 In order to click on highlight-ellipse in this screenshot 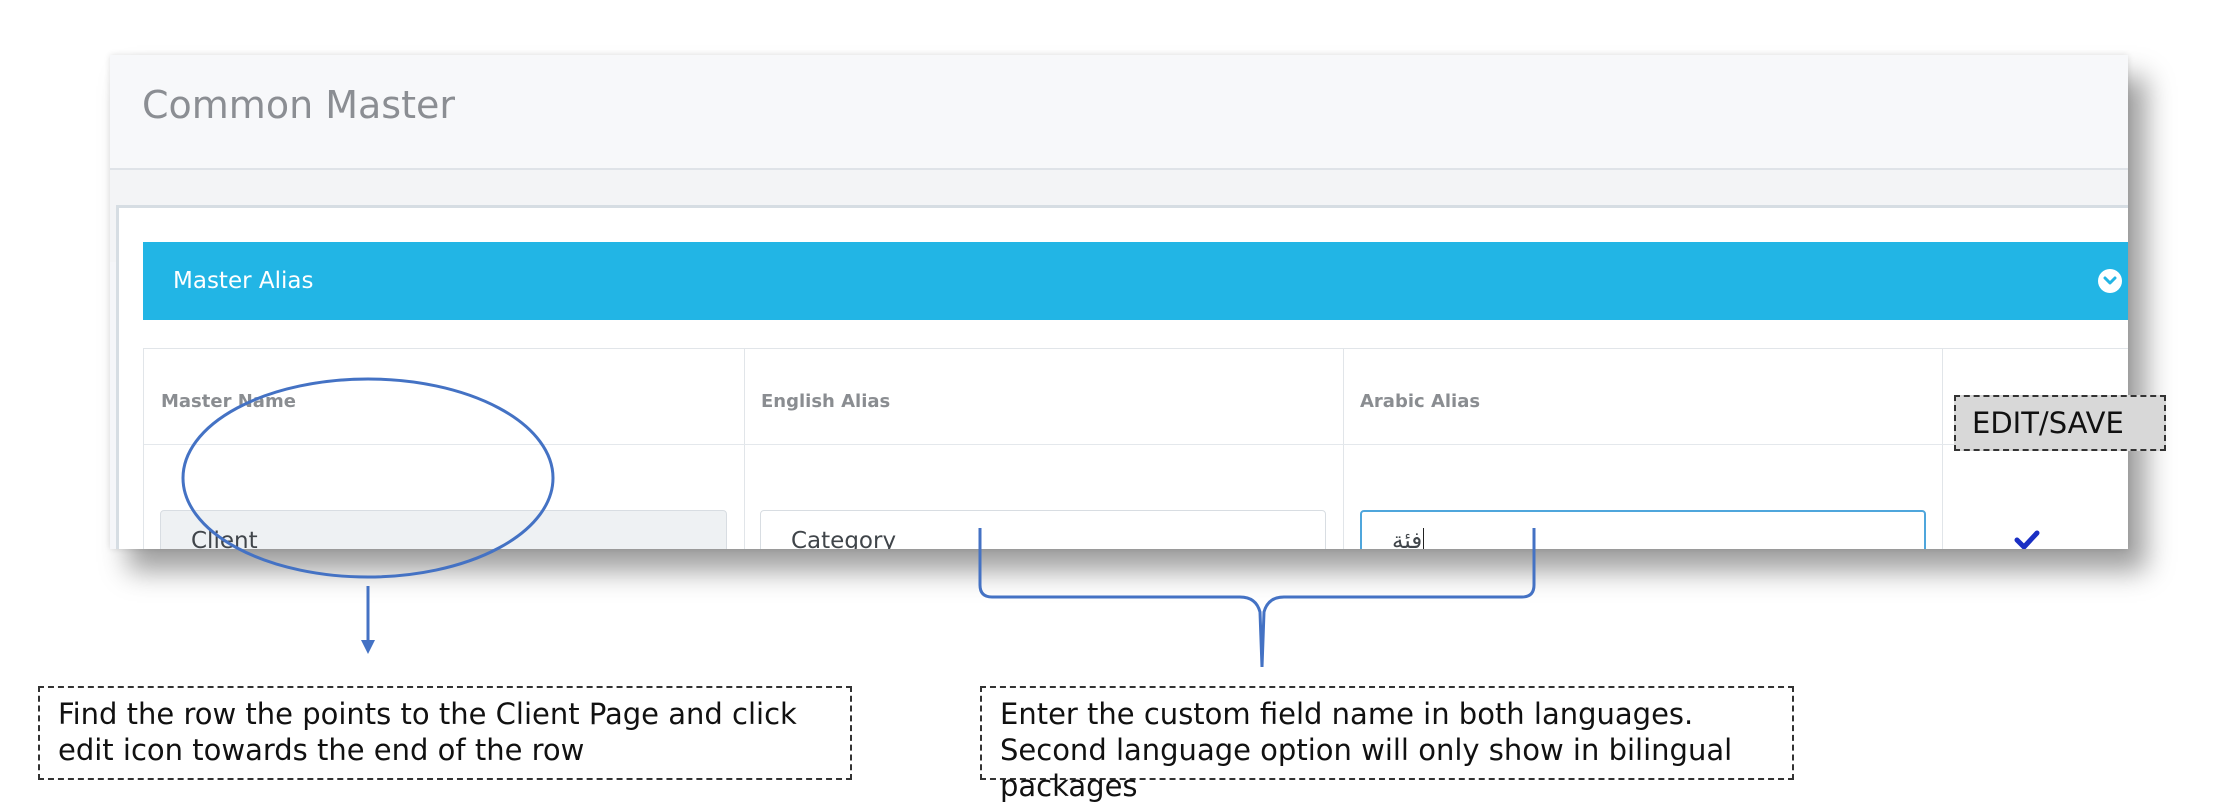, I will do `click(368, 478)`.